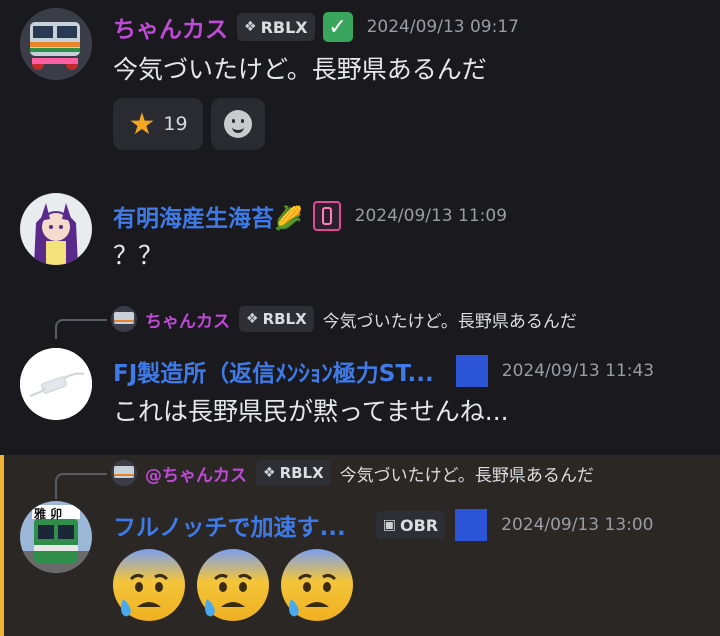 This screenshot has width=720, height=636. What do you see at coordinates (196, 475) in the screenshot?
I see `reply-author: @ちゃんカス` at bounding box center [196, 475].